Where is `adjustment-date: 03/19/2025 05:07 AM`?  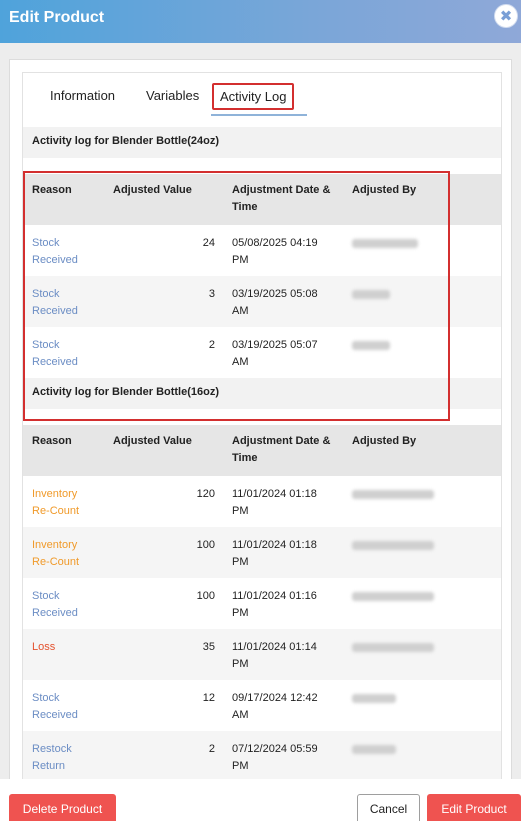
adjustment-date: 03/19/2025 05:07 AM is located at coordinates (288, 354).